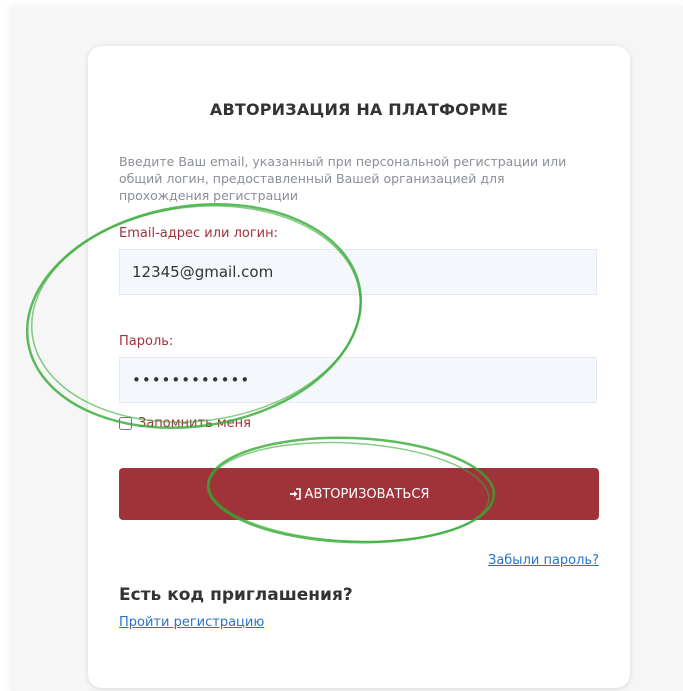 The image size is (683, 691). What do you see at coordinates (359, 109) in the screenshot?
I see `page-title: АВТОРИЗАЦИЯ НА ПЛАТФОРМЕ` at bounding box center [359, 109].